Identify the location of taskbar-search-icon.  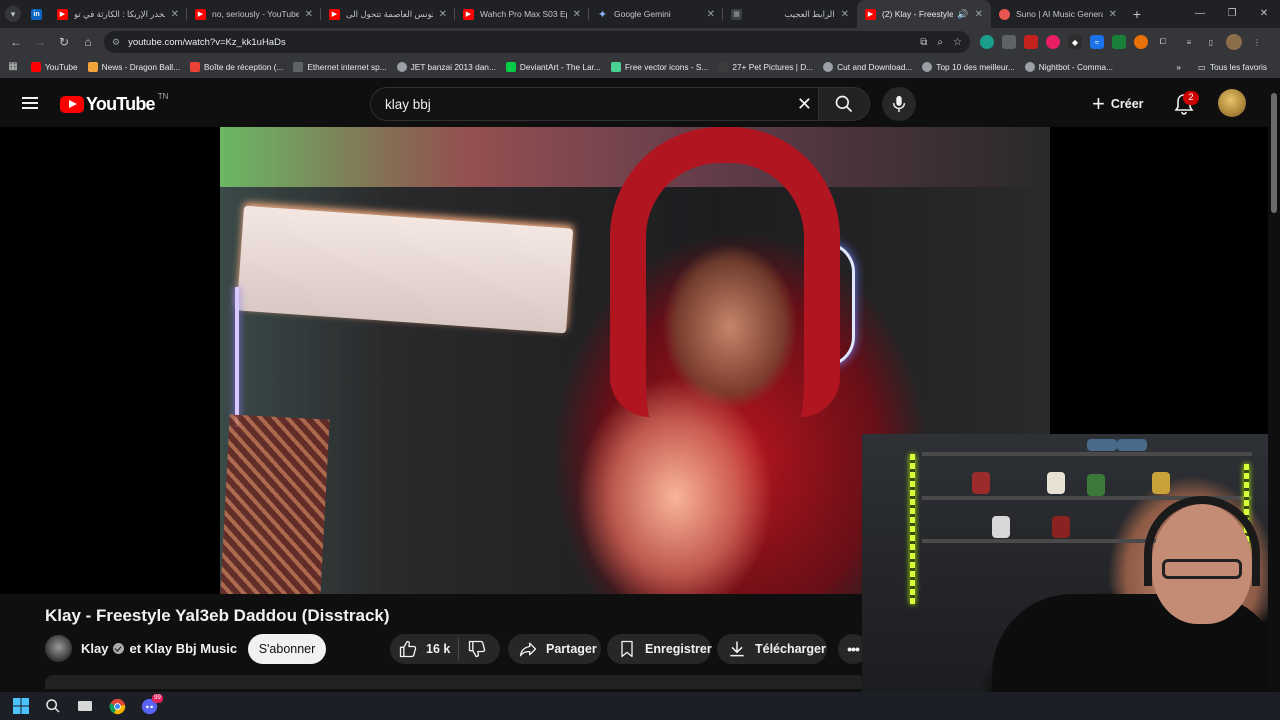
(53, 706).